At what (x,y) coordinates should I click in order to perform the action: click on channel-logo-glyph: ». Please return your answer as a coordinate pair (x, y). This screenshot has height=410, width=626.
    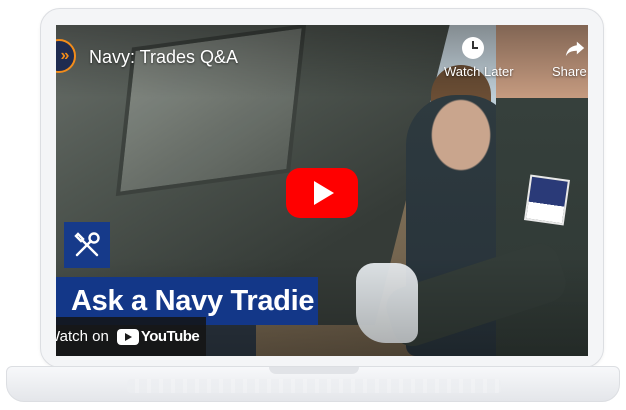
    Looking at the image, I should click on (65, 55).